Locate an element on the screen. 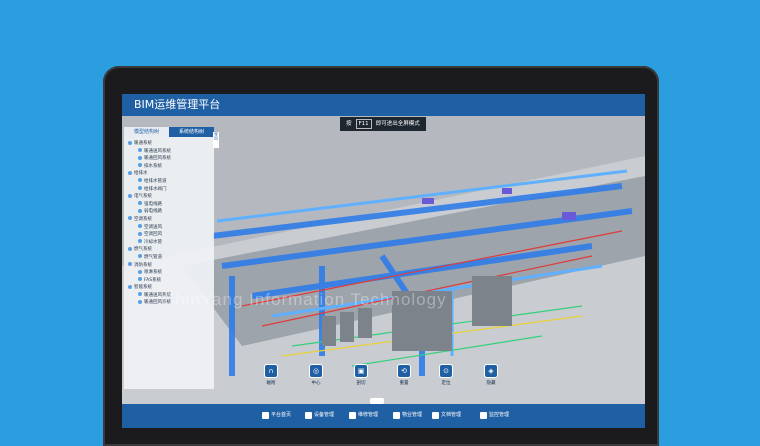 The width and height of the screenshot is (760, 446). nav-item-home: 平台首页 is located at coordinates (276, 415).